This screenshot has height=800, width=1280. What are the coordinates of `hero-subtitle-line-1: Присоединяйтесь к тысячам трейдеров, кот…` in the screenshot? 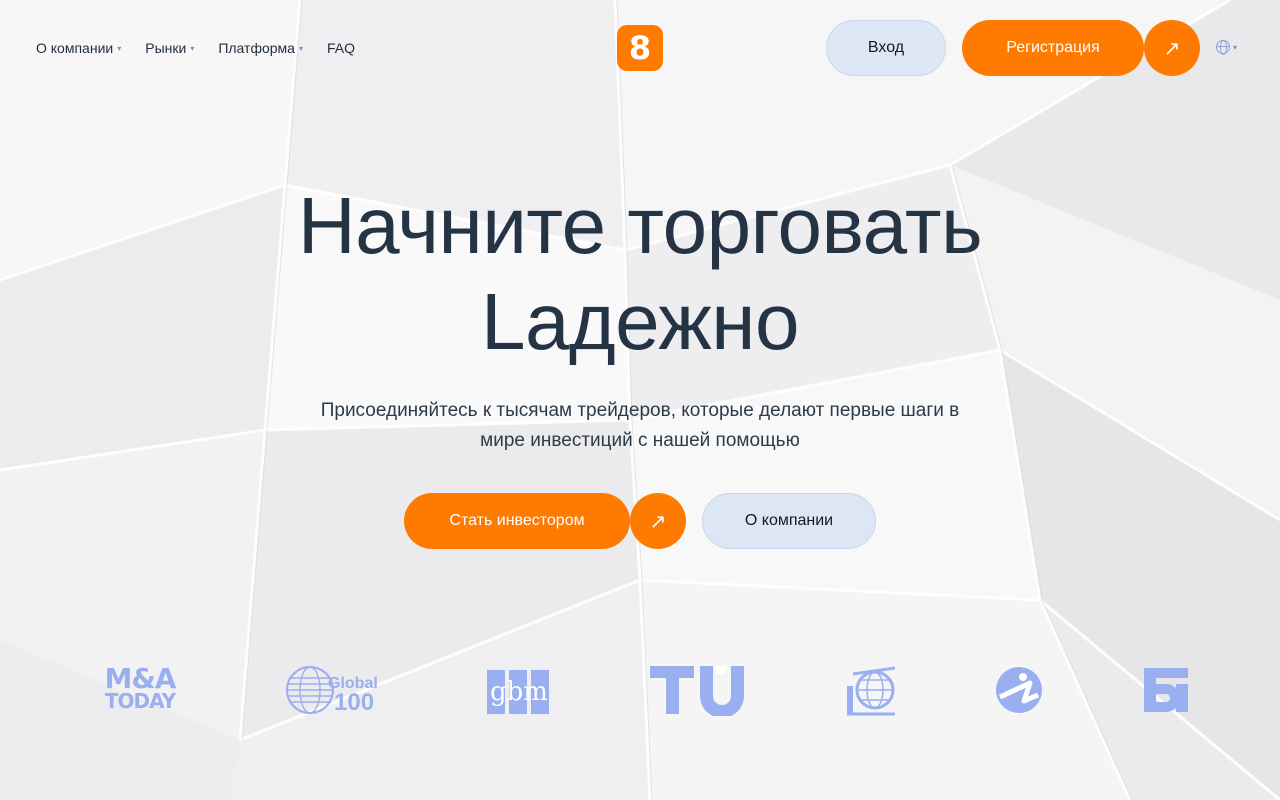 It's located at (640, 410).